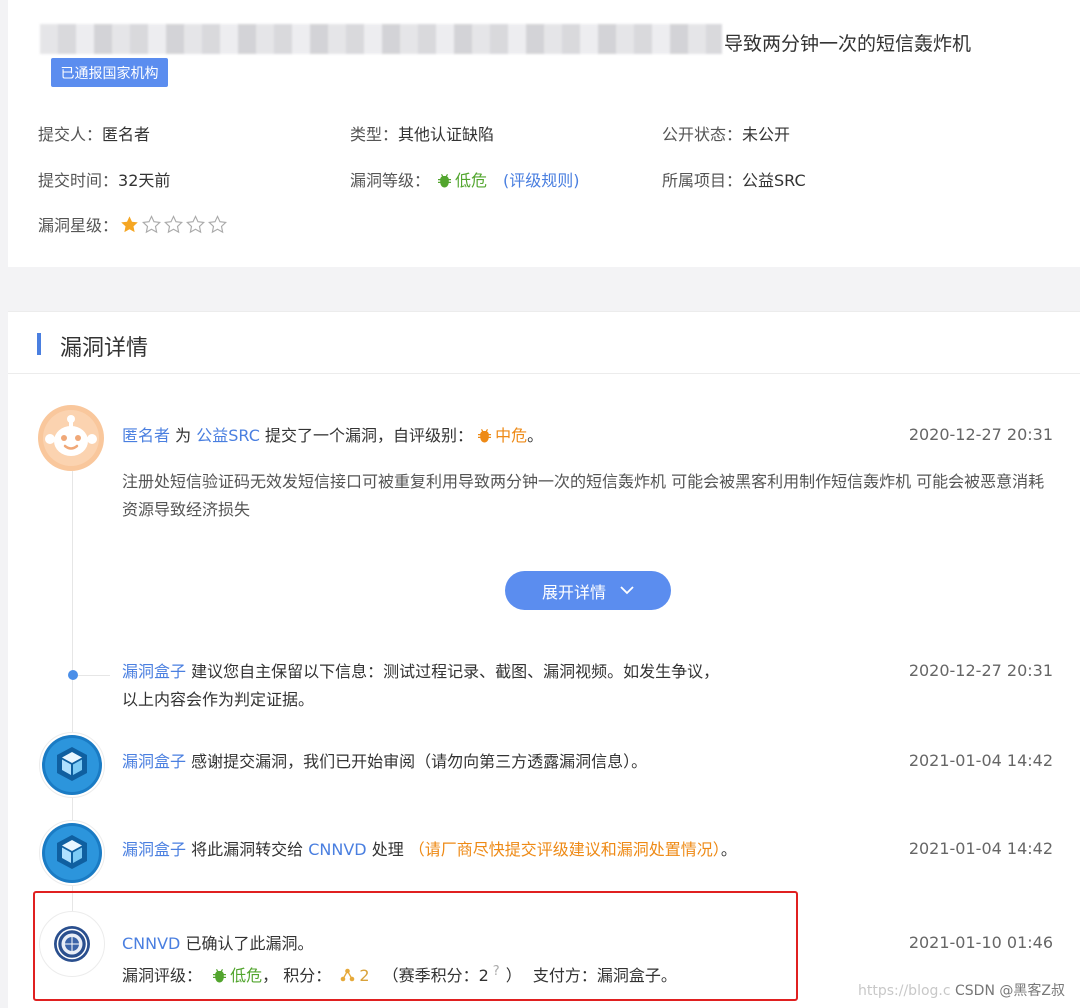 This screenshot has height=1008, width=1080. I want to click on entry-text: 建议您自主保留以下信息：测试过程记录、截图、漏洞视频。如发生争议，, so click(455, 671).